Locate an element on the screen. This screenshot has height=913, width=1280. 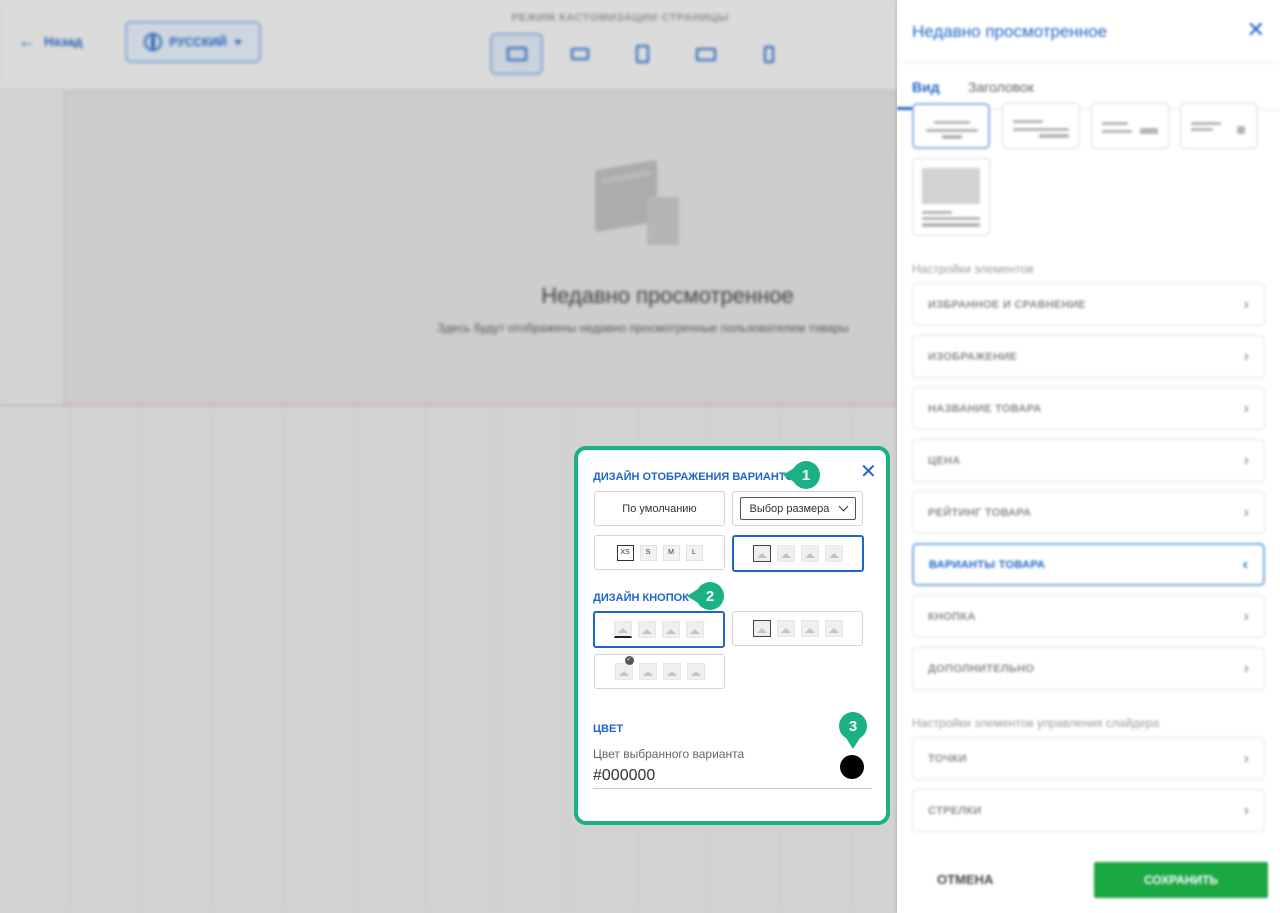
panel-header: Недавно просмотренное ✕ is located at coordinates (1088, 31).